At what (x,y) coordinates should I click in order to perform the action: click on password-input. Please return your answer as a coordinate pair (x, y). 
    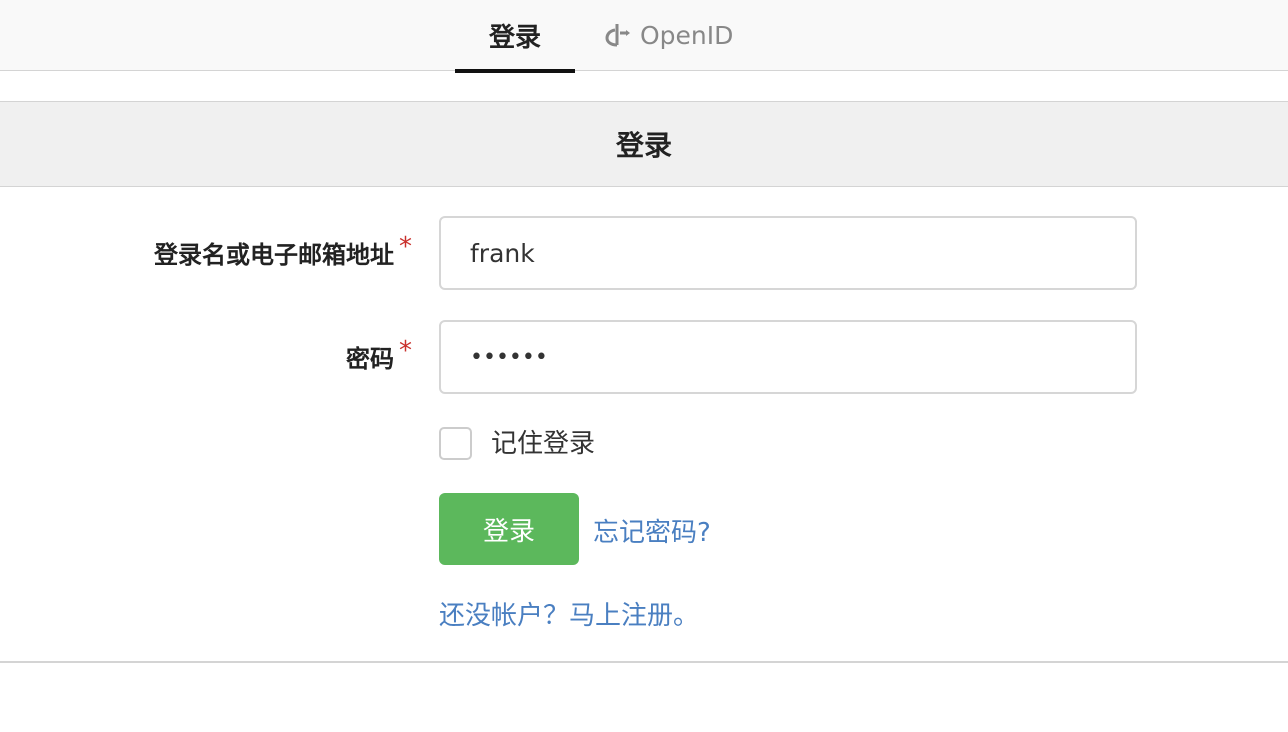
    Looking at the image, I should click on (788, 357).